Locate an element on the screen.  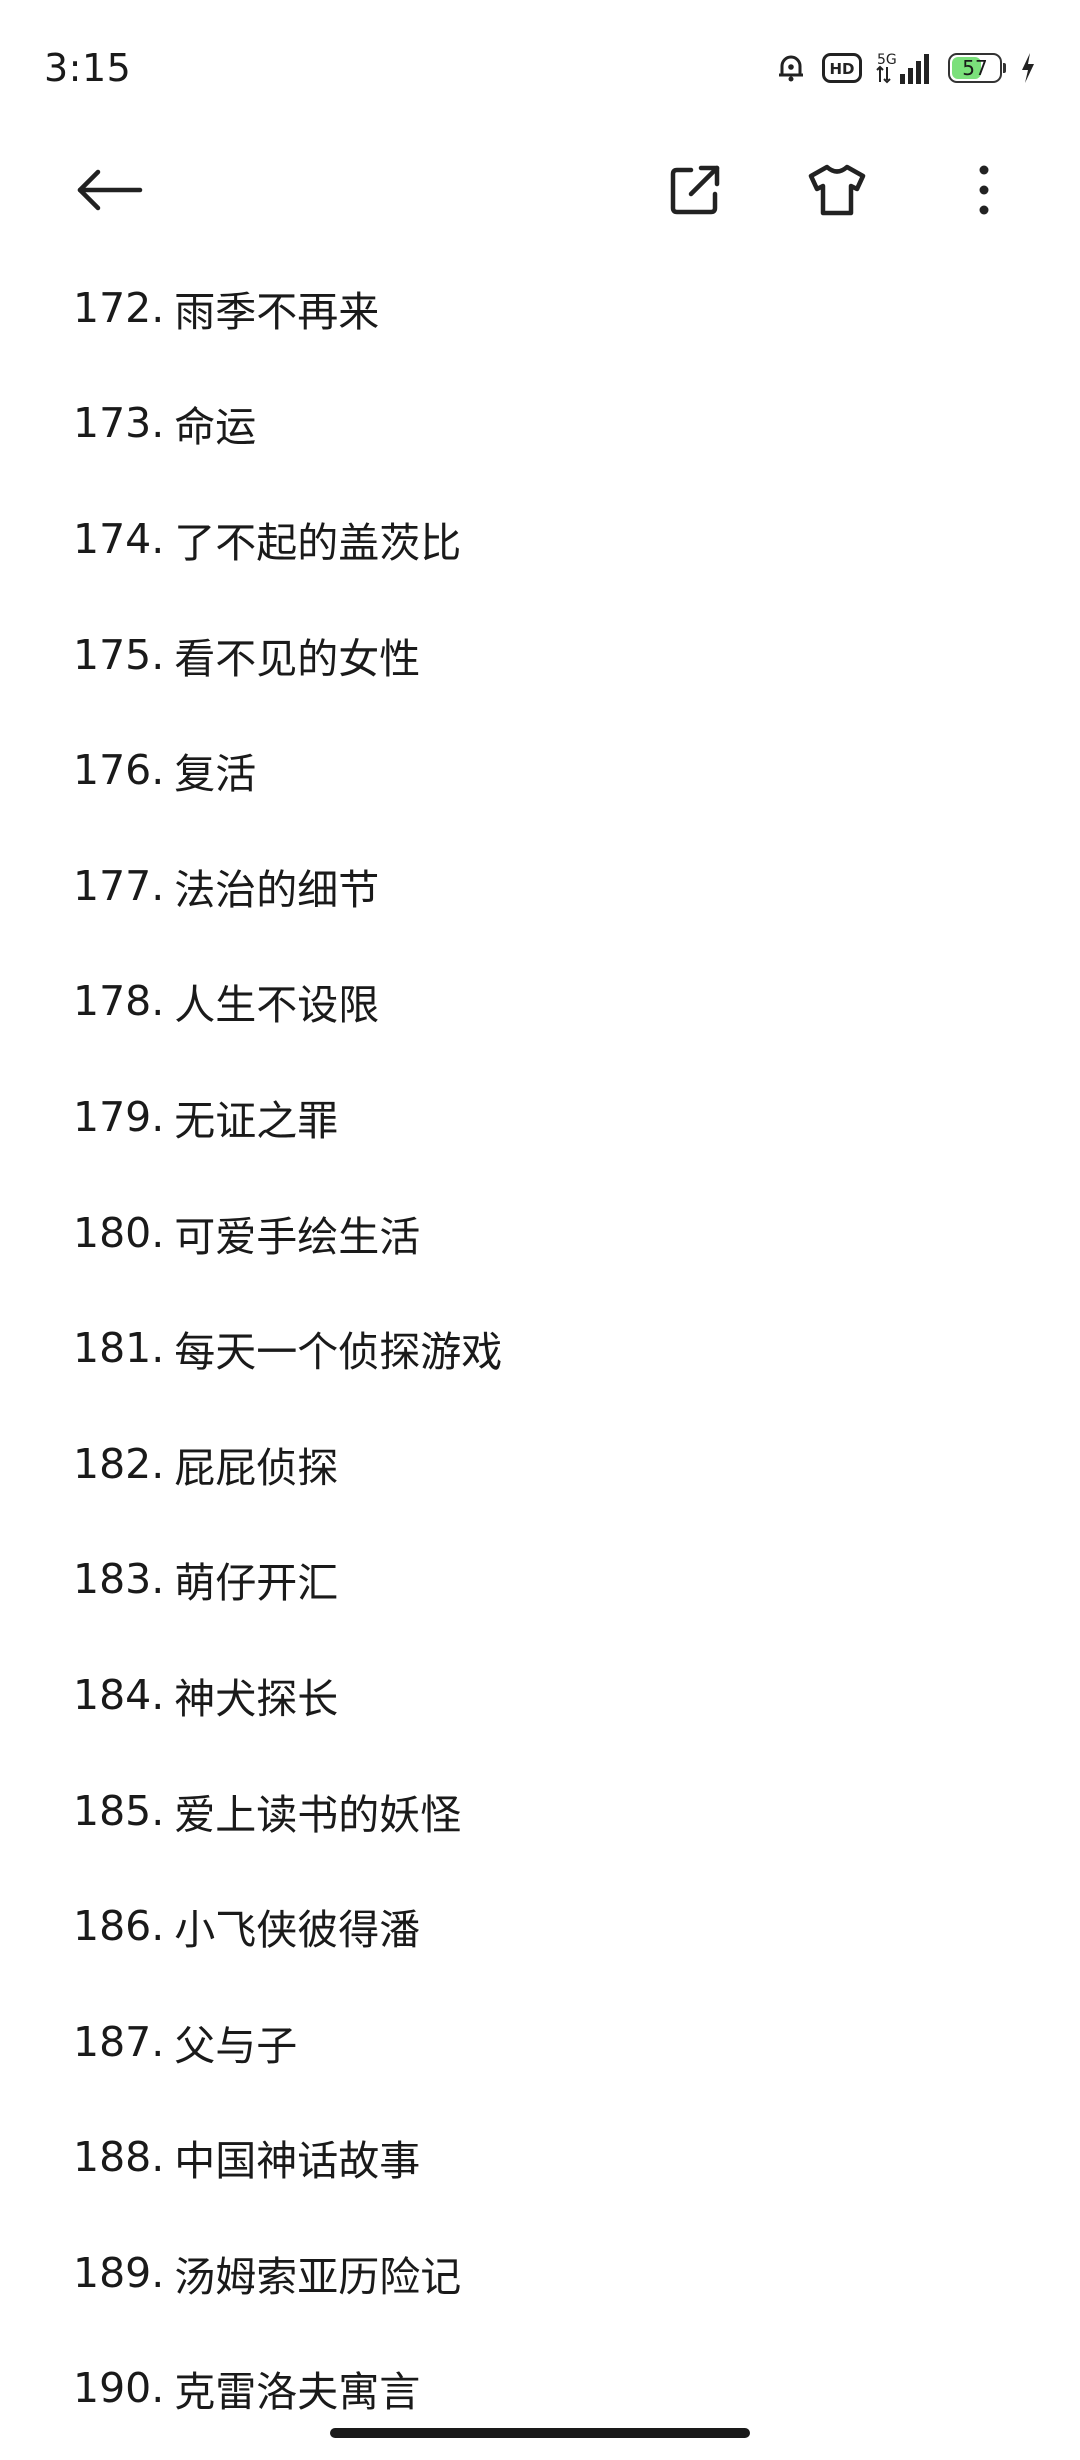
item-title: 神犬探长 is located at coordinates (256, 1698).